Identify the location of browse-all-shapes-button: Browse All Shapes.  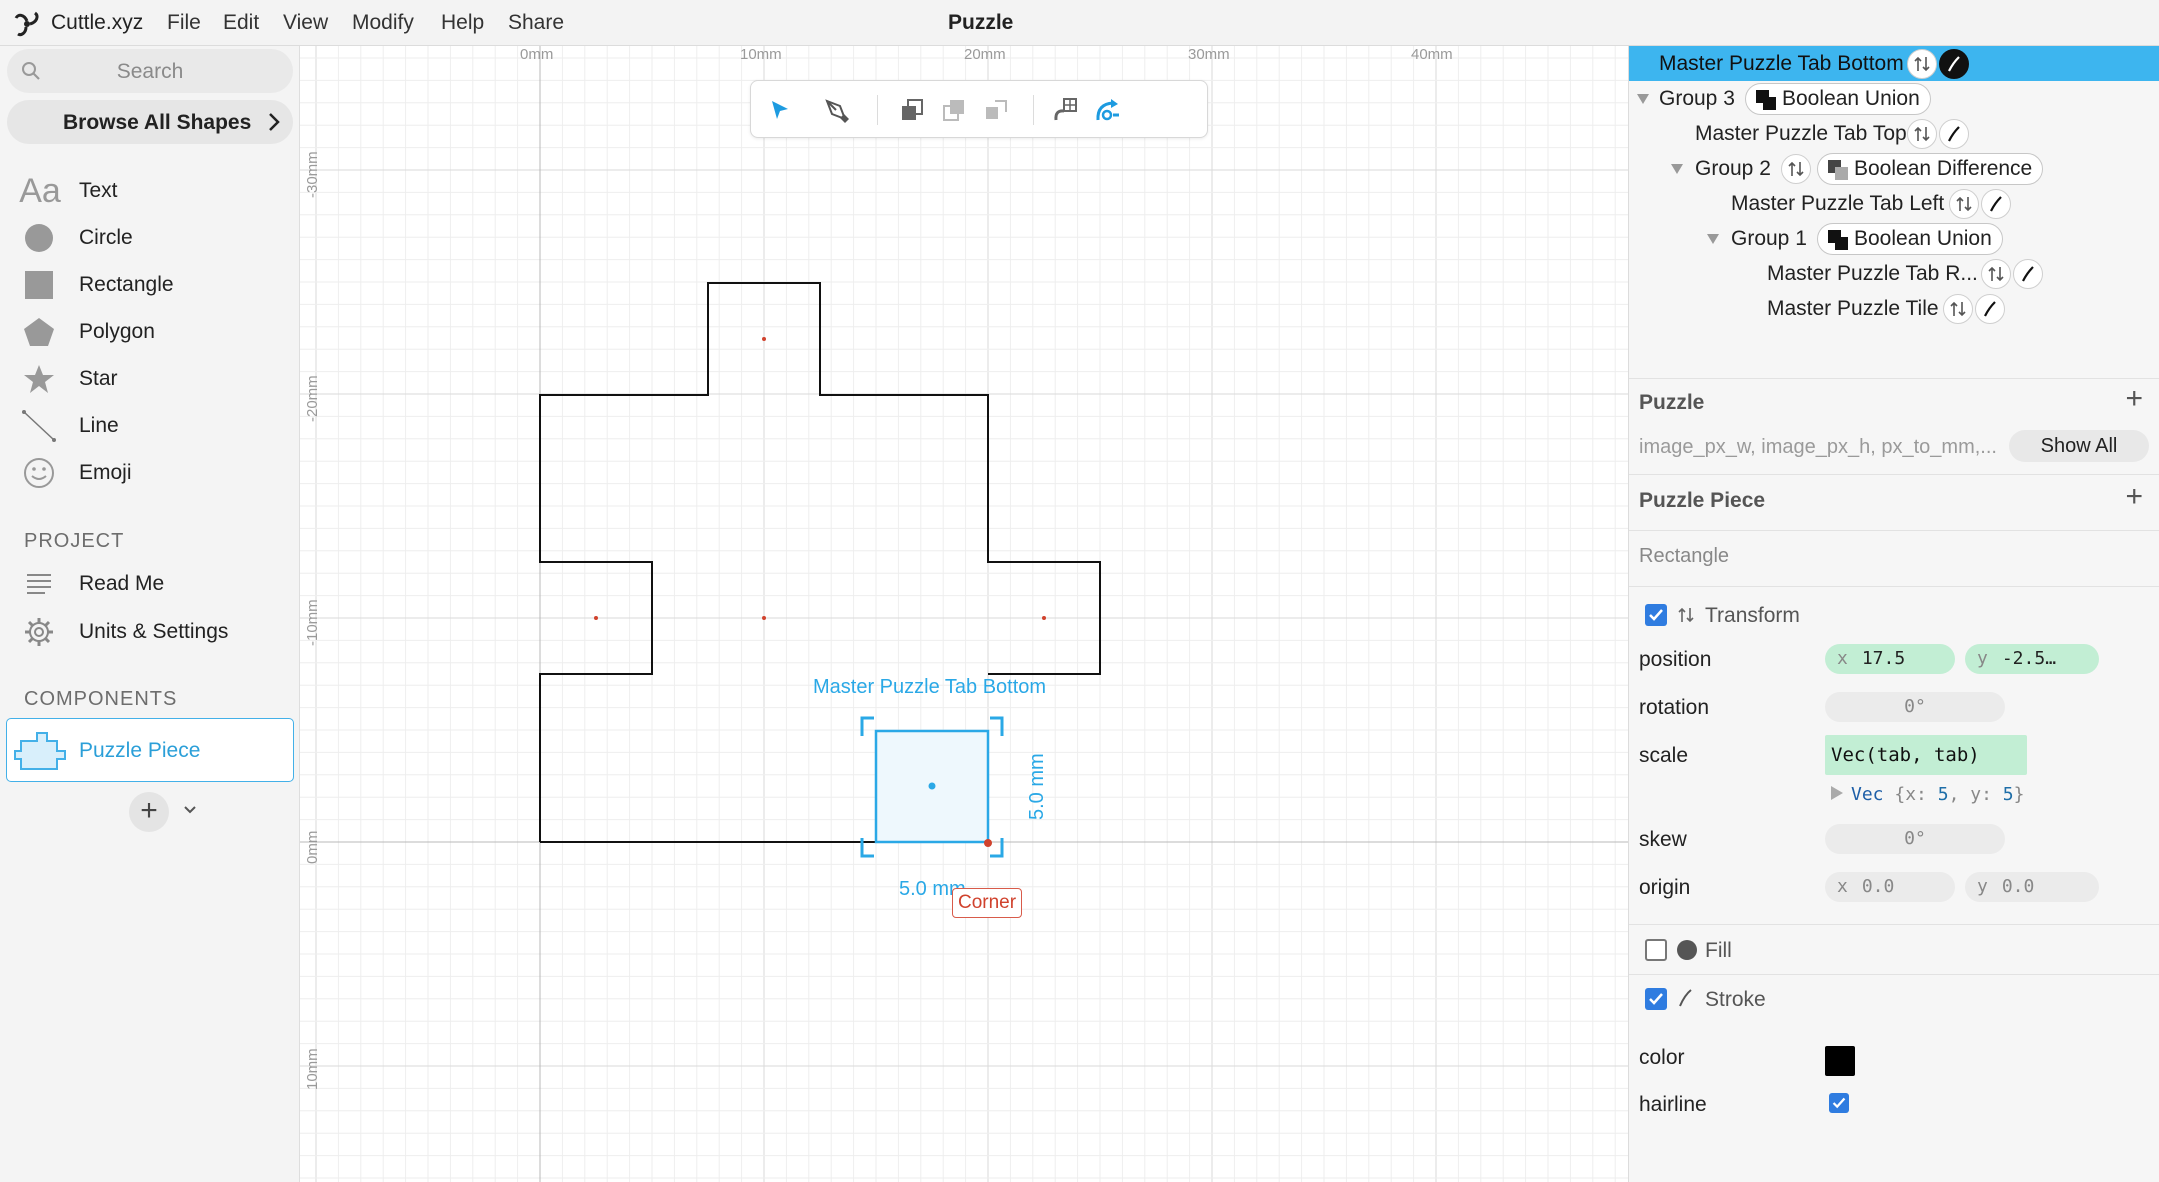
(150, 122).